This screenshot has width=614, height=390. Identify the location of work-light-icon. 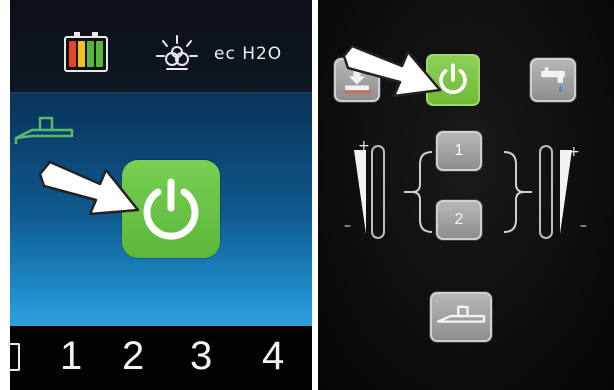
(177, 52).